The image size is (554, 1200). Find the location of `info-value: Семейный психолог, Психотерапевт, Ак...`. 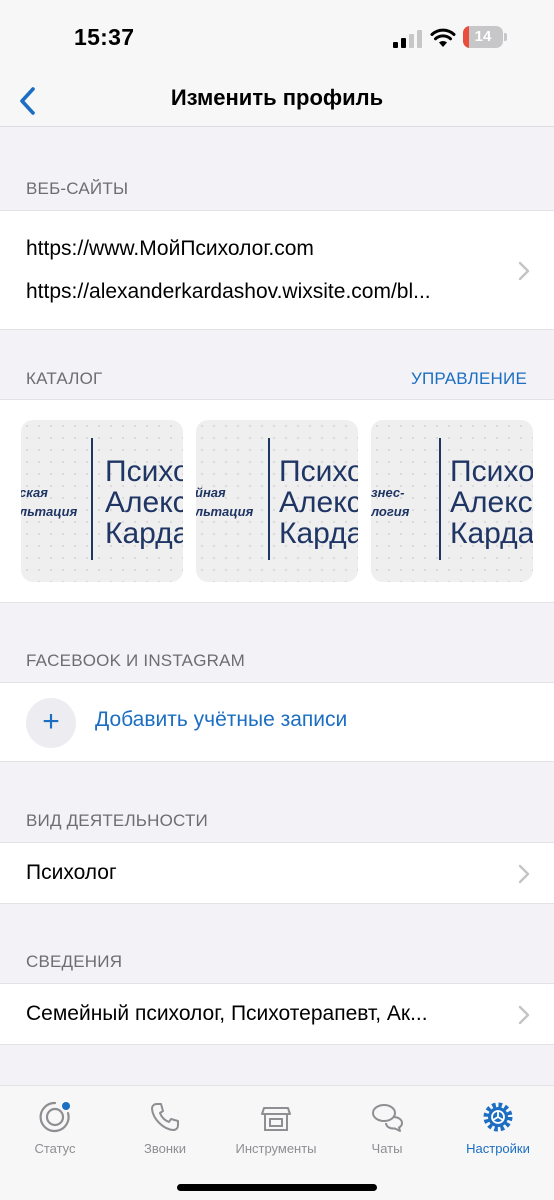

info-value: Семейный психолог, Психотерапевт, Ак... is located at coordinates (227, 1013).